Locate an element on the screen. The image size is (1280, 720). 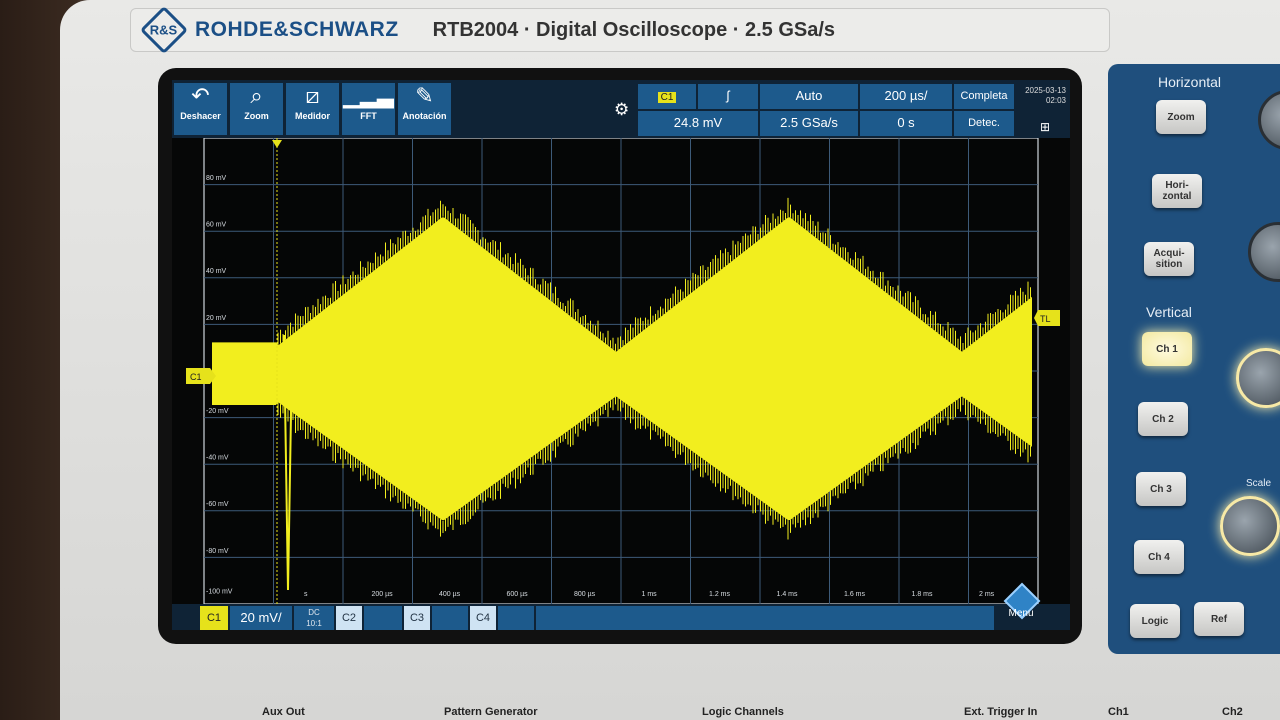
x-tick-label: 800 µs is located at coordinates (585, 594).